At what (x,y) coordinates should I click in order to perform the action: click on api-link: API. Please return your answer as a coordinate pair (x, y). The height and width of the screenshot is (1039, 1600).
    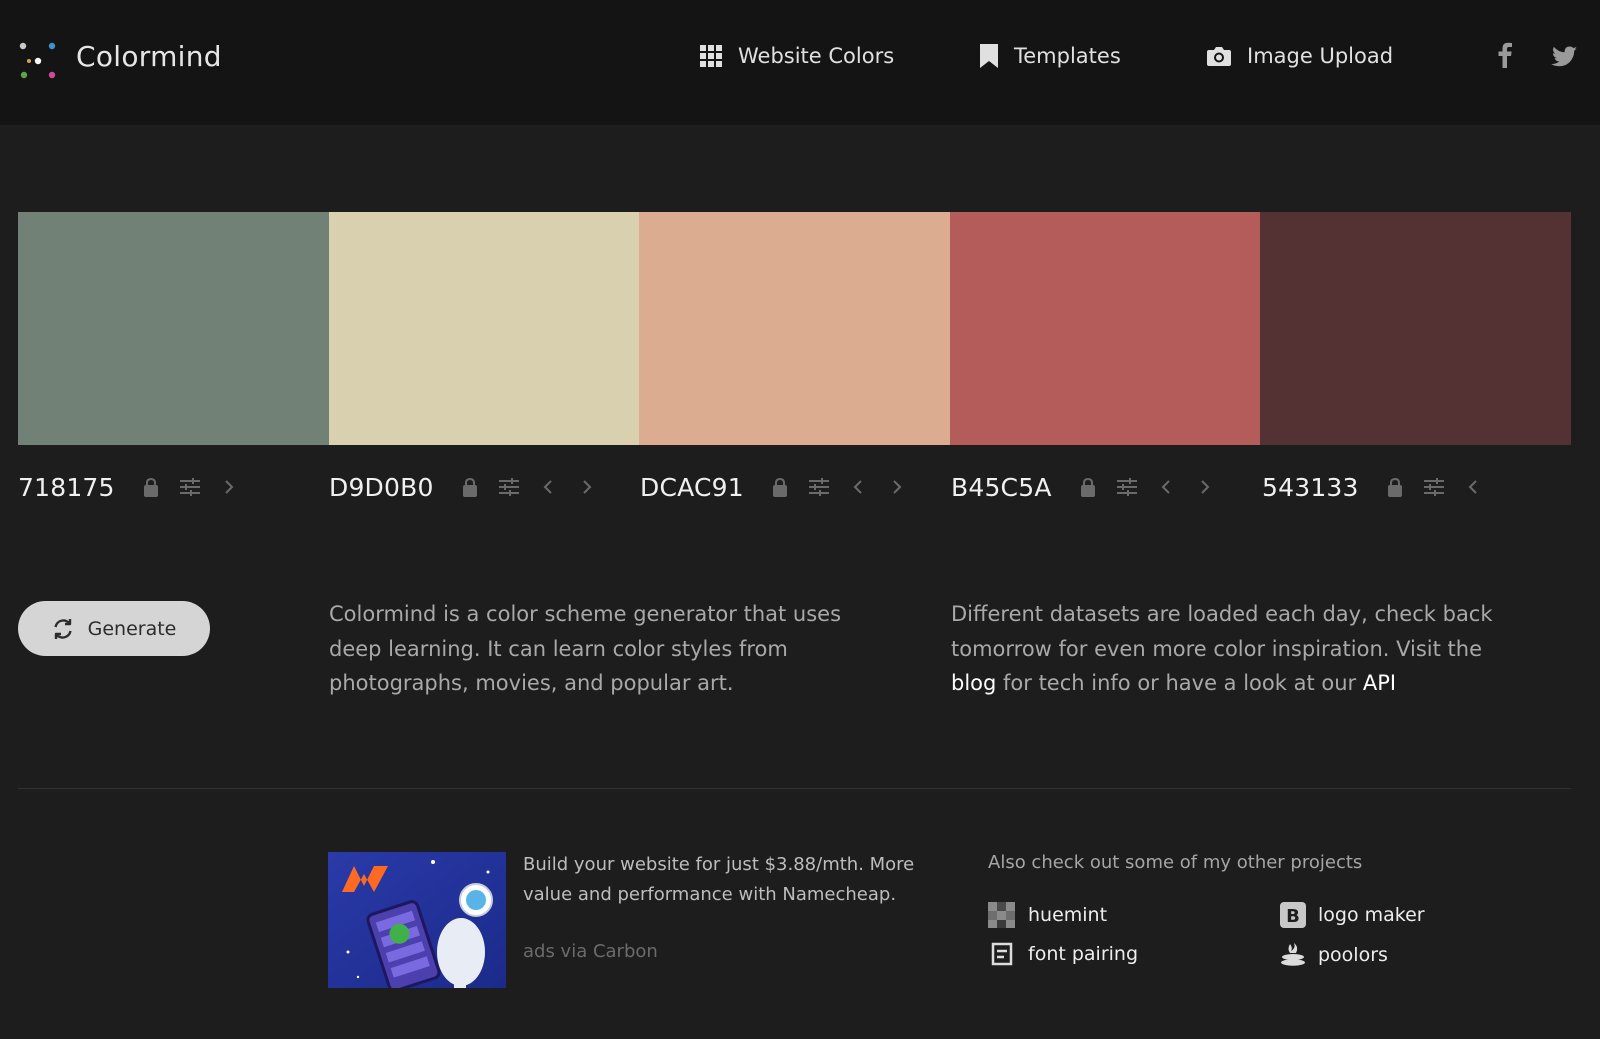
    Looking at the image, I should click on (1379, 683).